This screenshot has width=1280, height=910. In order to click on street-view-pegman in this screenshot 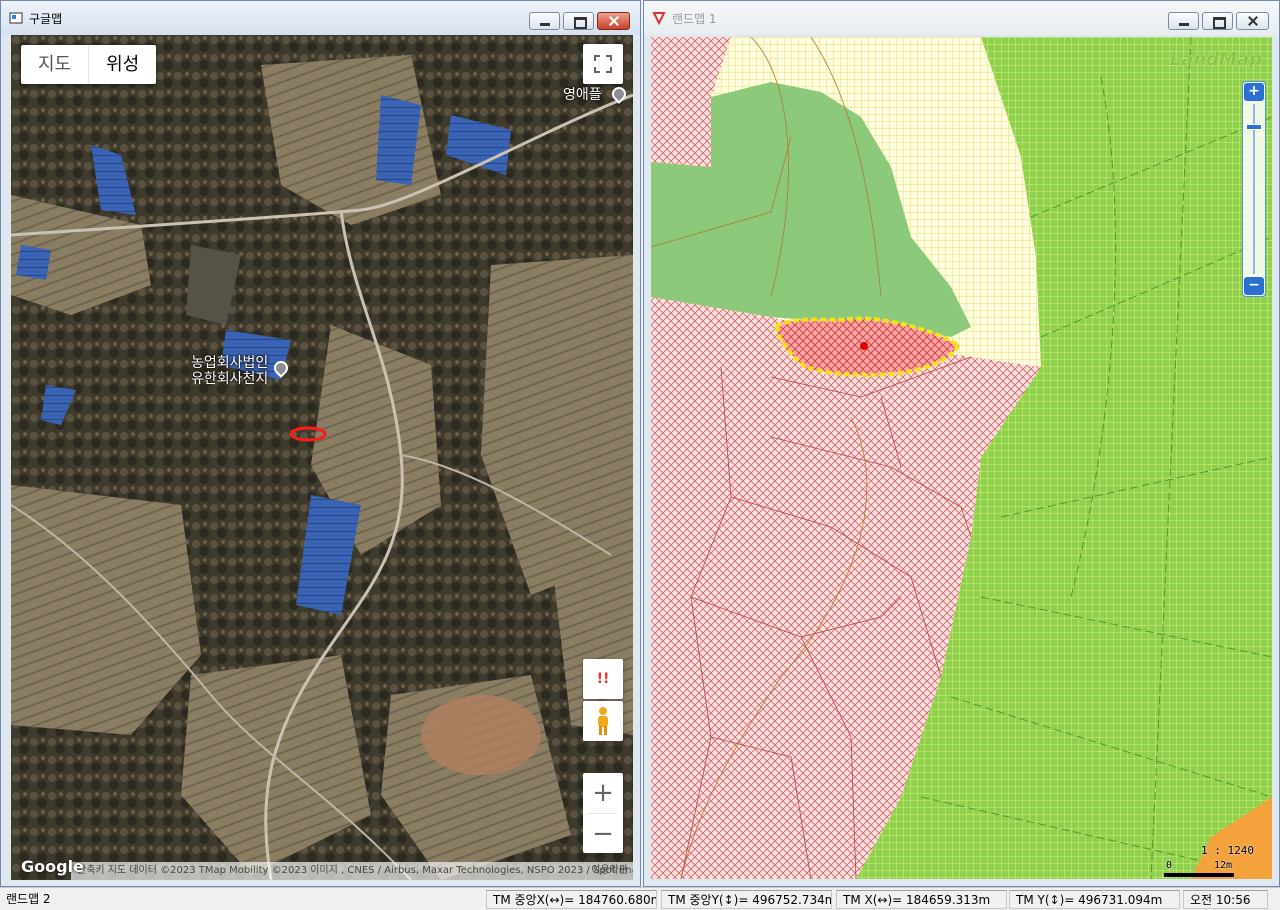, I will do `click(603, 721)`.